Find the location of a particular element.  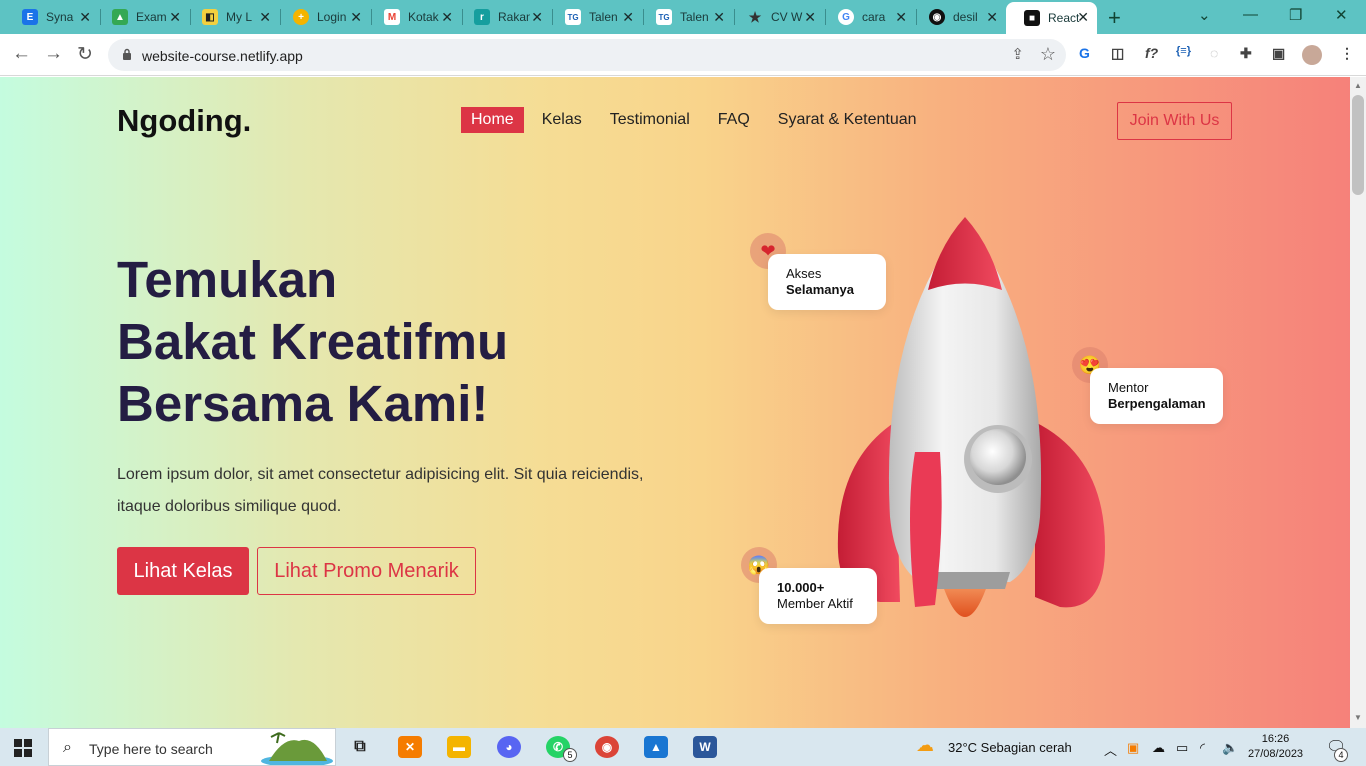

star-icon: ★ is located at coordinates (755, 16).